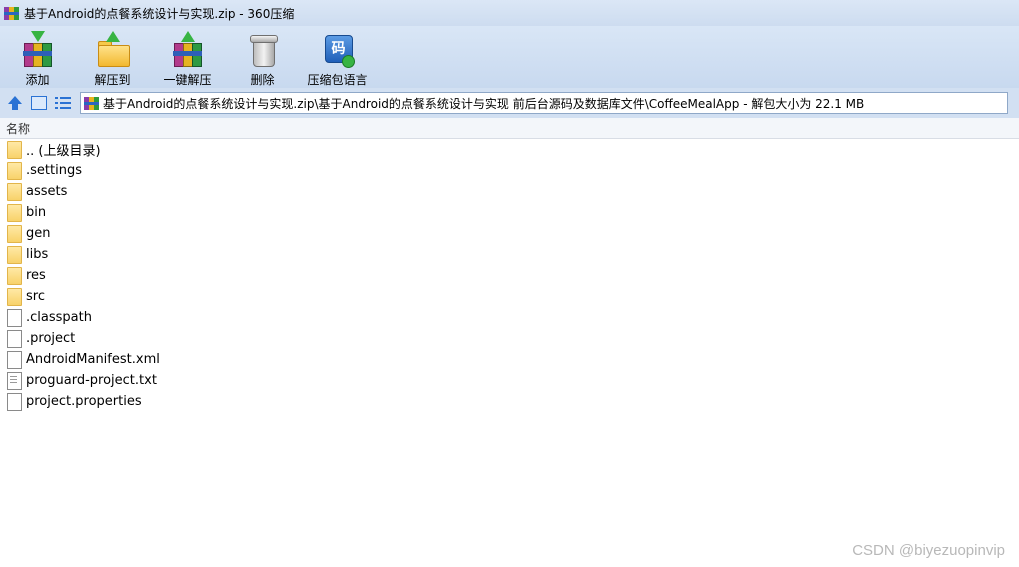 This screenshot has width=1019, height=567. I want to click on list-item-name: gen, so click(38, 233).